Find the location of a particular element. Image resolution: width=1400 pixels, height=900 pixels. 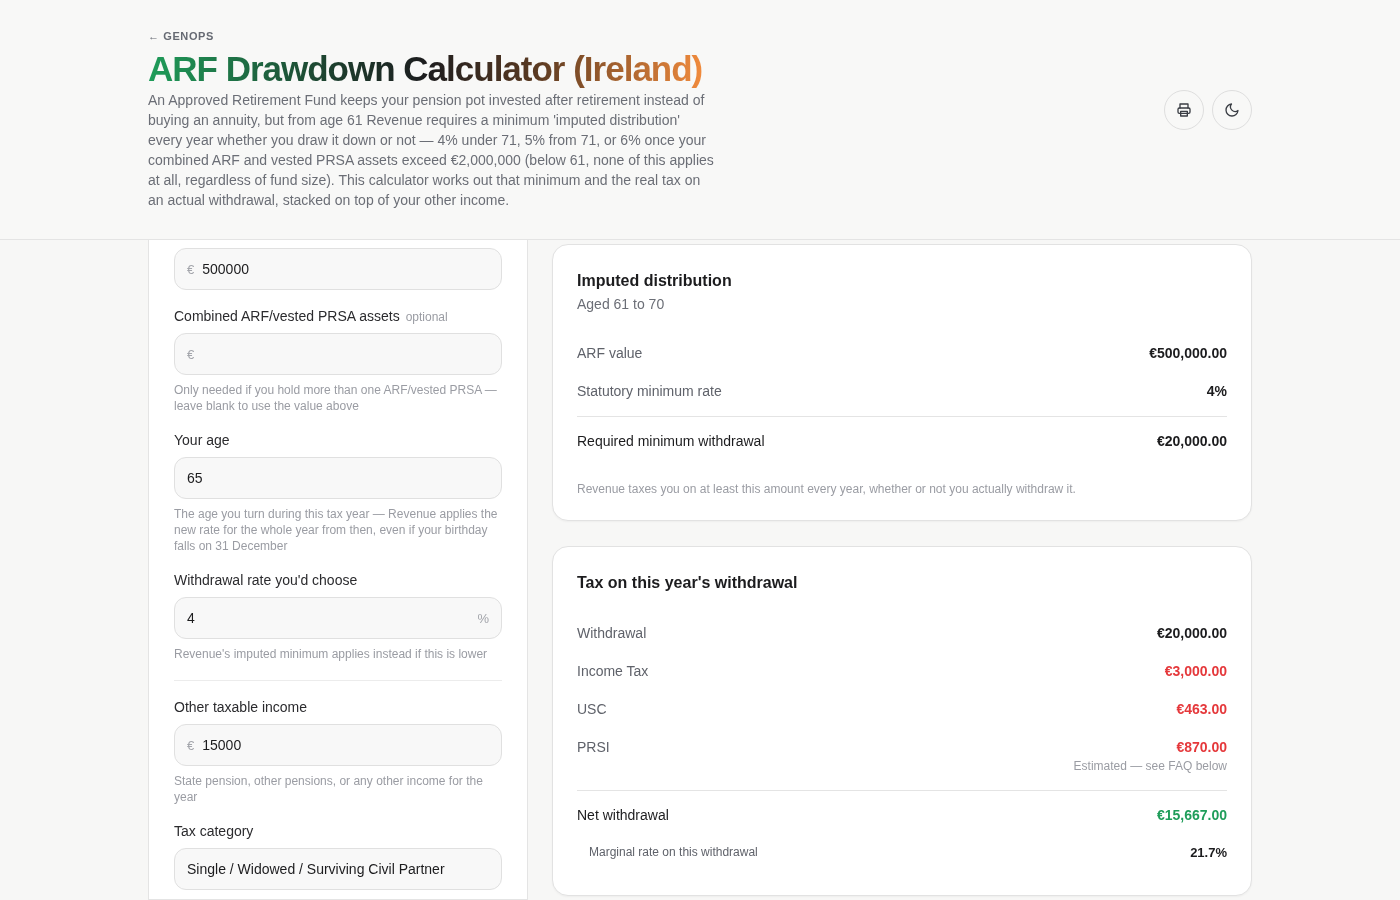

field-label: Combined ARF/vested PRSA assets is located at coordinates (287, 316).